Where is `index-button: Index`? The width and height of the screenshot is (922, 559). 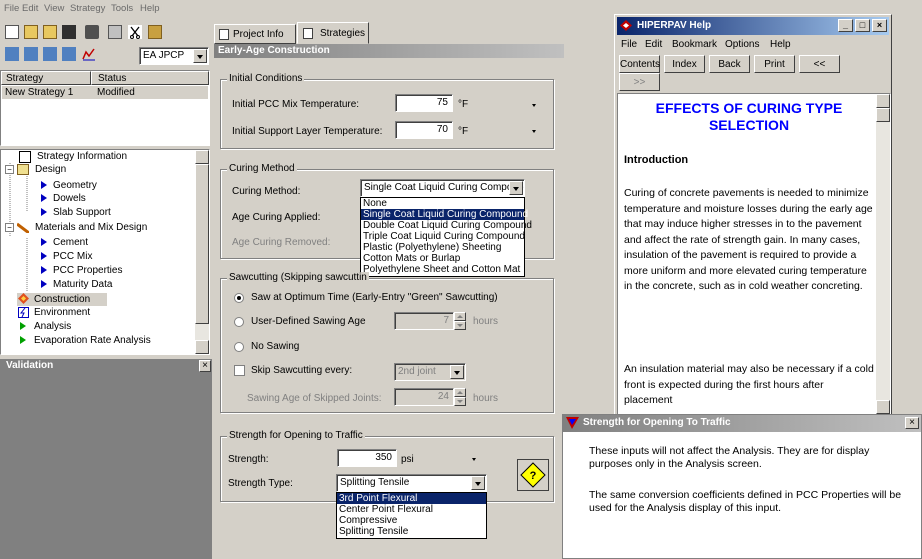 index-button: Index is located at coordinates (684, 64).